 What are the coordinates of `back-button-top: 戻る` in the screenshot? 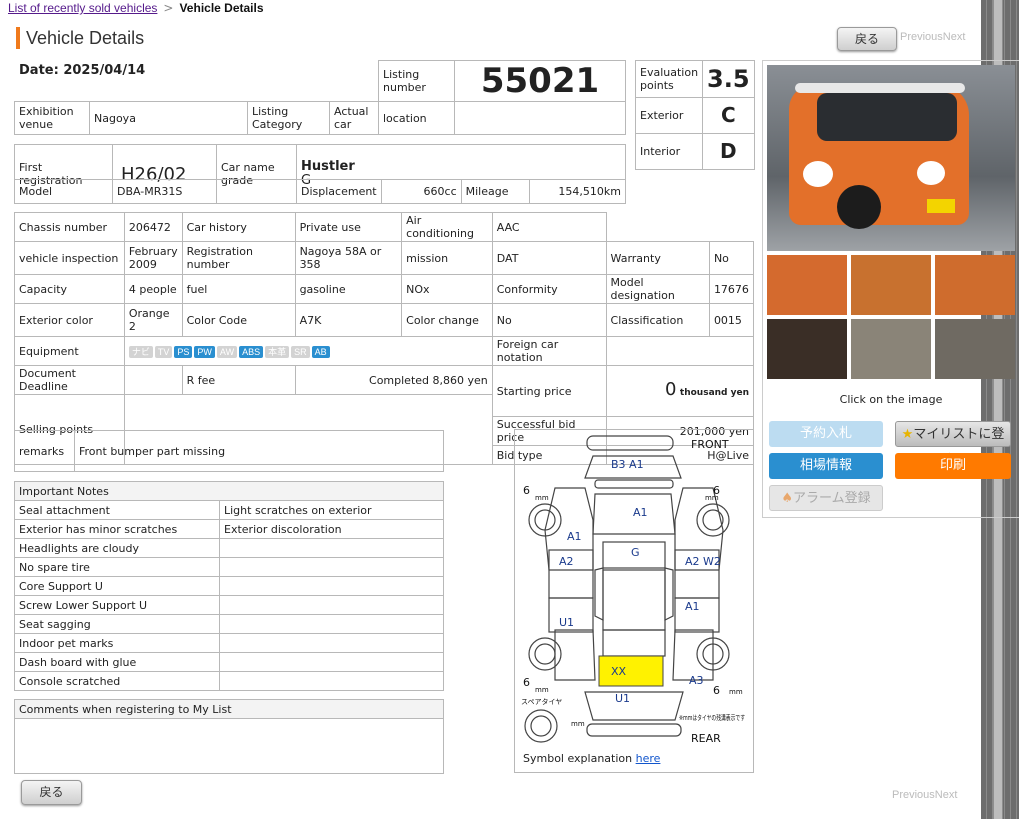 It's located at (867, 39).